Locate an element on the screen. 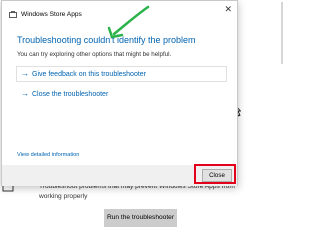 The width and height of the screenshot is (320, 240). green-annotation-arrow-icon is located at coordinates (128, 22).